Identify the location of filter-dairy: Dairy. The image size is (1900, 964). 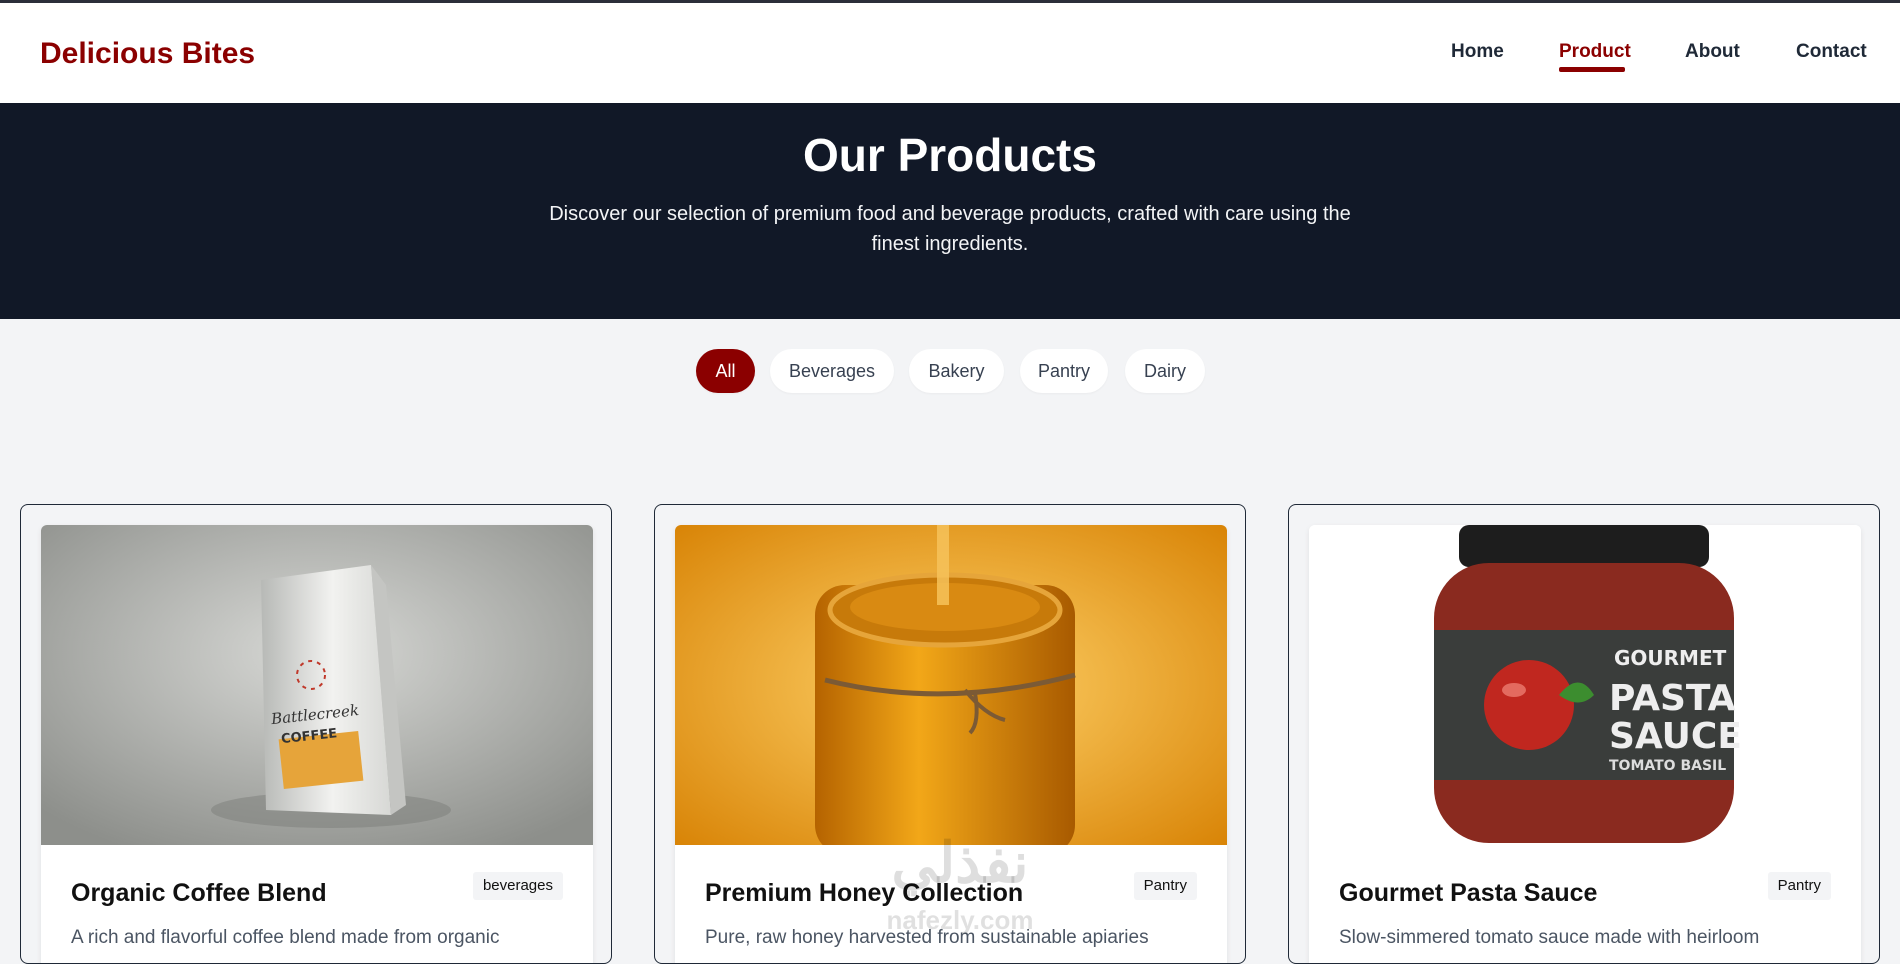
(1165, 371).